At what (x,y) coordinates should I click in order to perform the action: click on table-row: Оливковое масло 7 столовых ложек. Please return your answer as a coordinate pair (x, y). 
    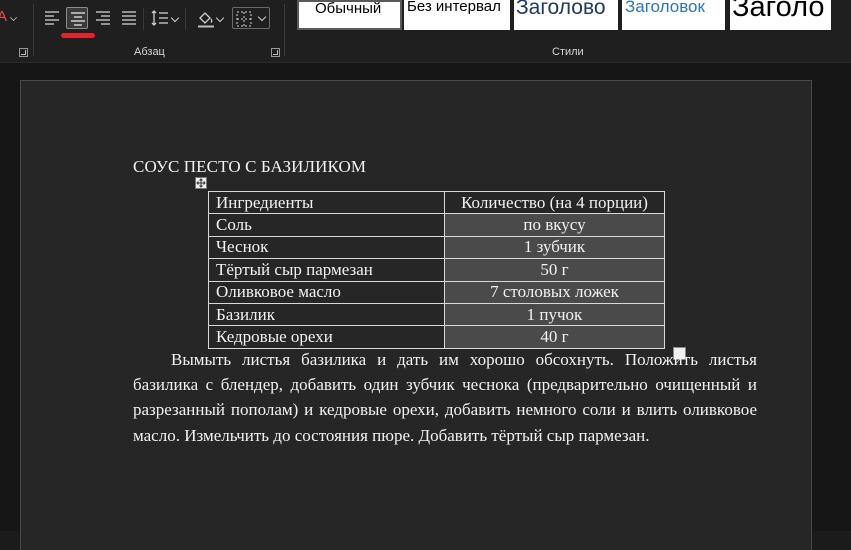
    Looking at the image, I should click on (436, 292).